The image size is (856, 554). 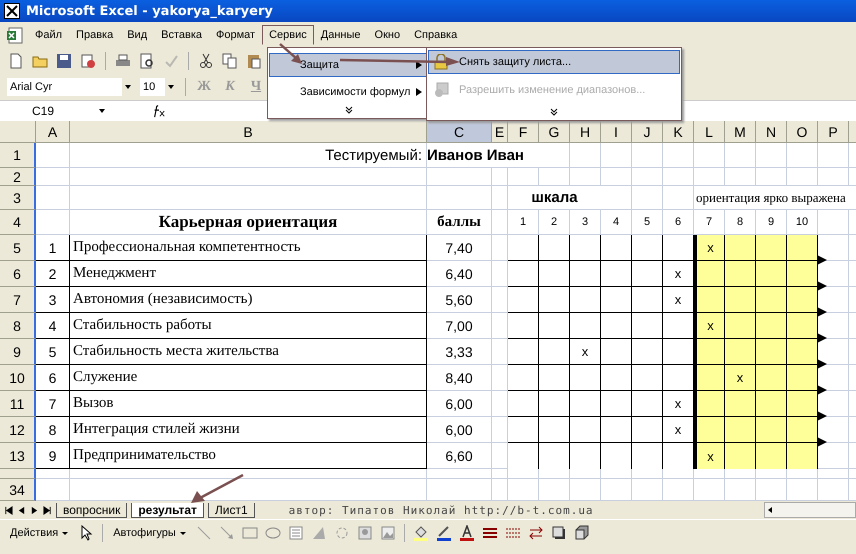 I want to click on clipboard-icon, so click(x=254, y=61).